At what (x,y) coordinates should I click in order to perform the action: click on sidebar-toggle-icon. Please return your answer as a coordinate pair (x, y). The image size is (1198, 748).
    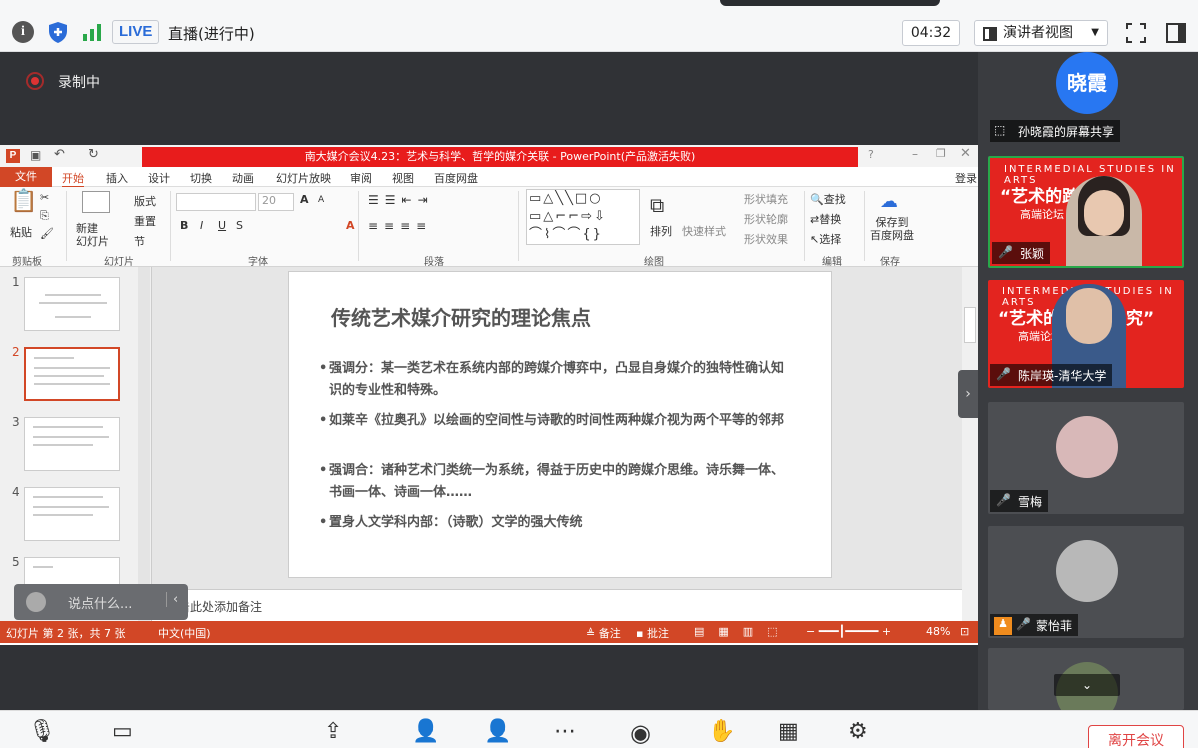
    Looking at the image, I should click on (1176, 33).